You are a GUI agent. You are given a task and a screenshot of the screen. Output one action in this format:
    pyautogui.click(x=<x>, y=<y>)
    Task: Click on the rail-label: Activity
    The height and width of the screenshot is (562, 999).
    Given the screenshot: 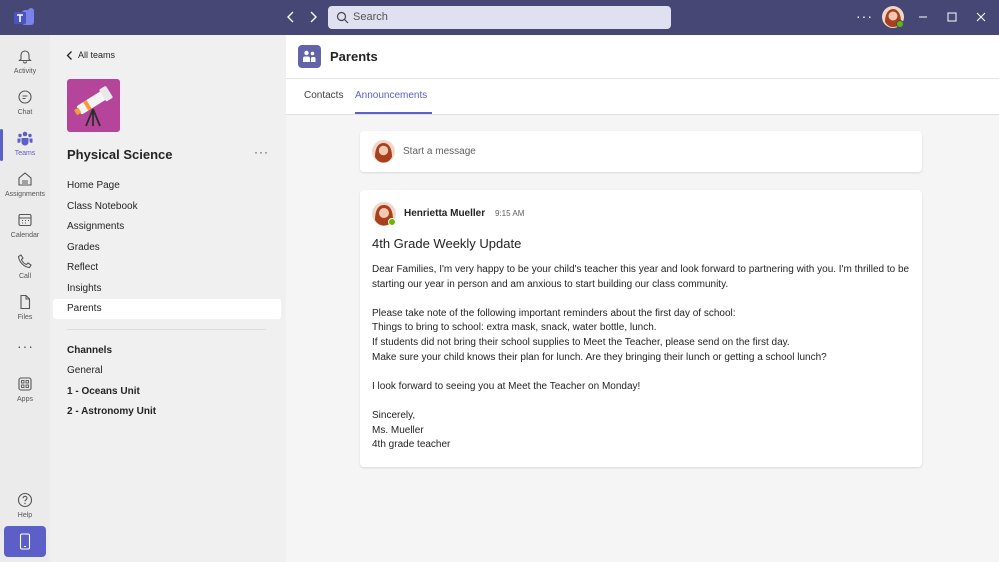 What is the action you would take?
    pyautogui.click(x=25, y=71)
    